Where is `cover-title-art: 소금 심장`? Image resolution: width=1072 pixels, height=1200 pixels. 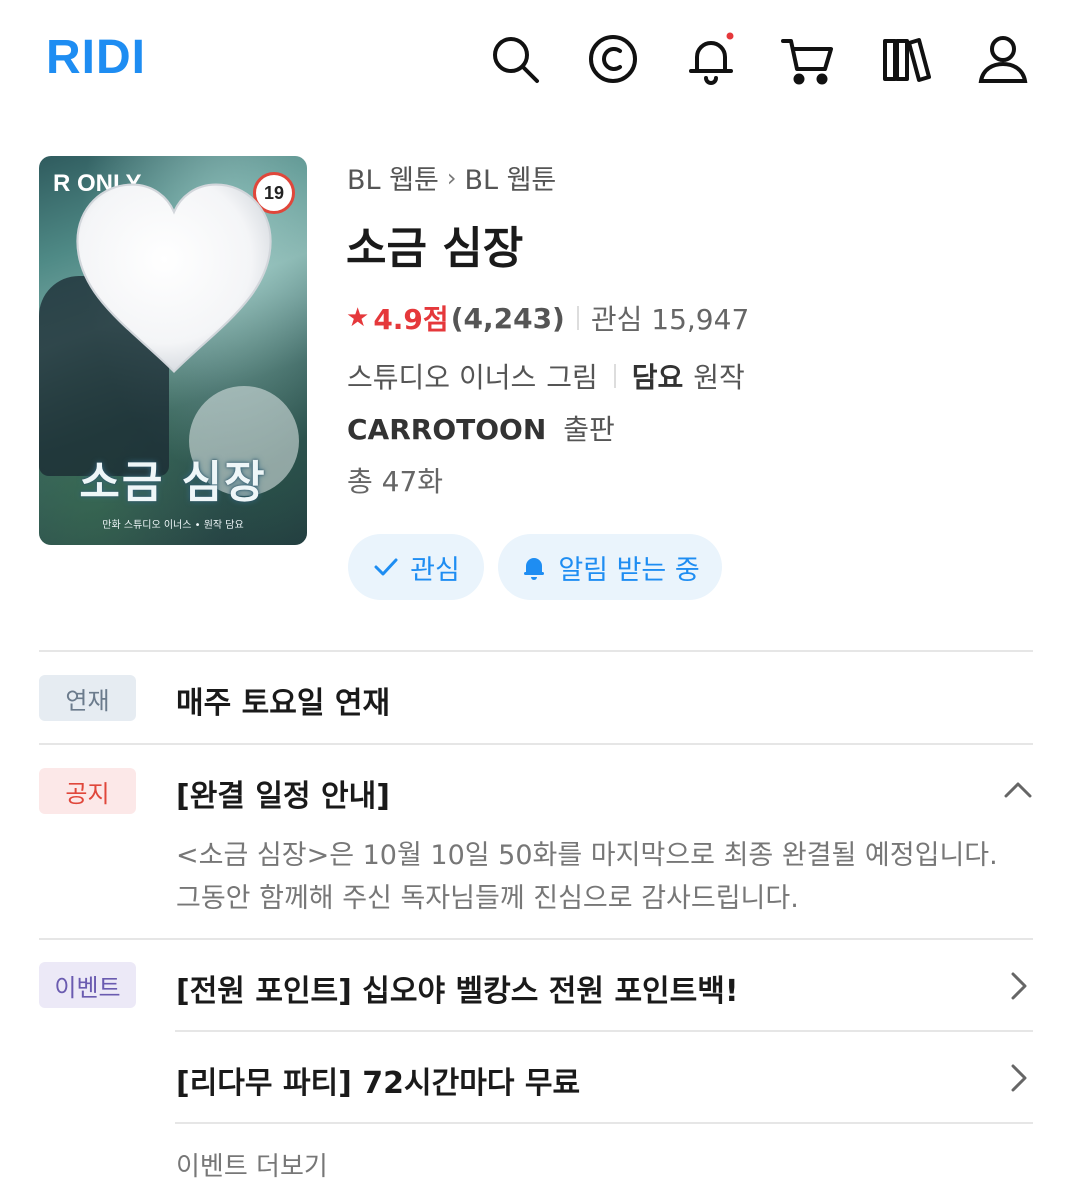
cover-title-art: 소금 심장 is located at coordinates (173, 482).